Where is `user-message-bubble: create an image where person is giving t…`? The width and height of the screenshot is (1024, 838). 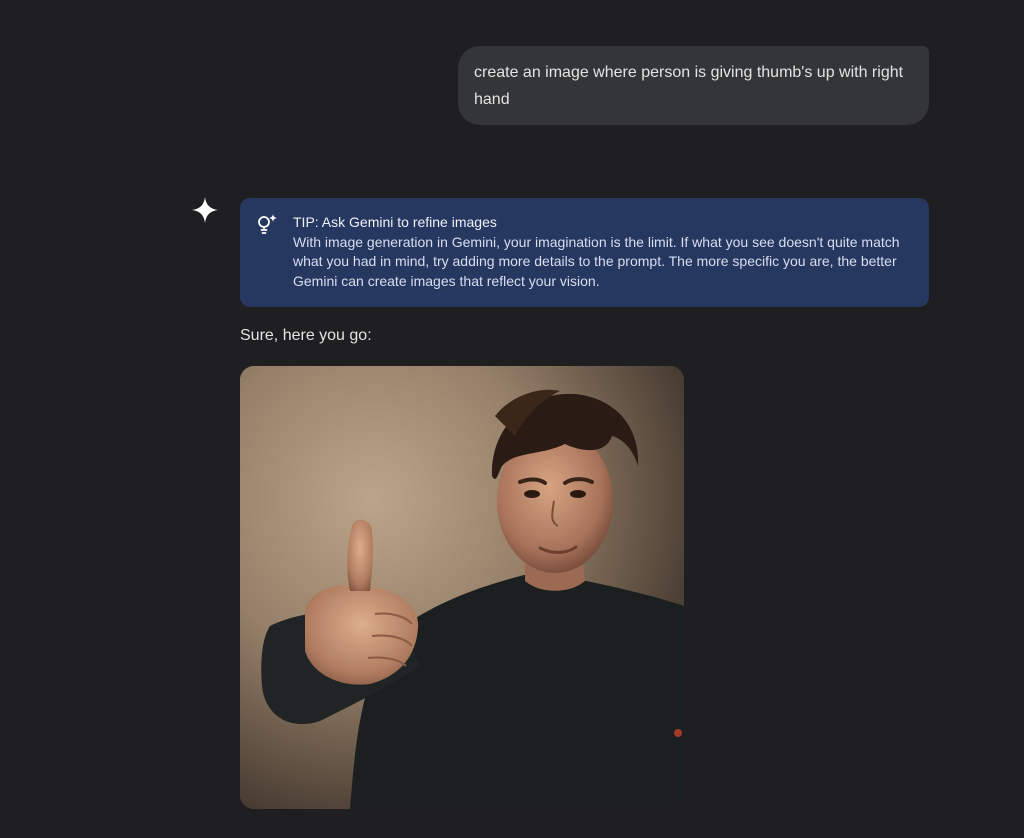 user-message-bubble: create an image where person is giving t… is located at coordinates (693, 85).